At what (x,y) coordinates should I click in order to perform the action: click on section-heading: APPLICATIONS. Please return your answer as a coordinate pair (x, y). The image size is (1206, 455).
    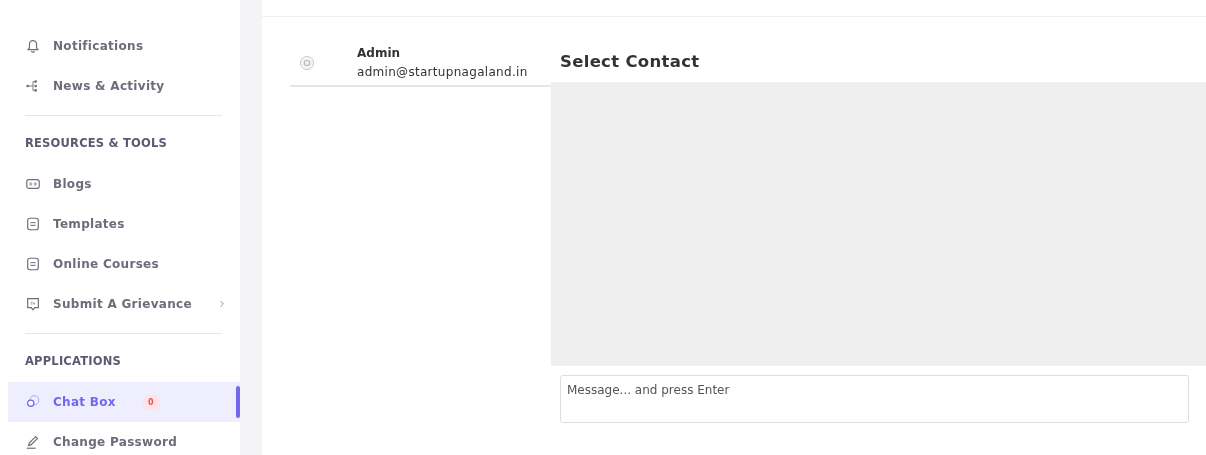
    Looking at the image, I should click on (73, 362).